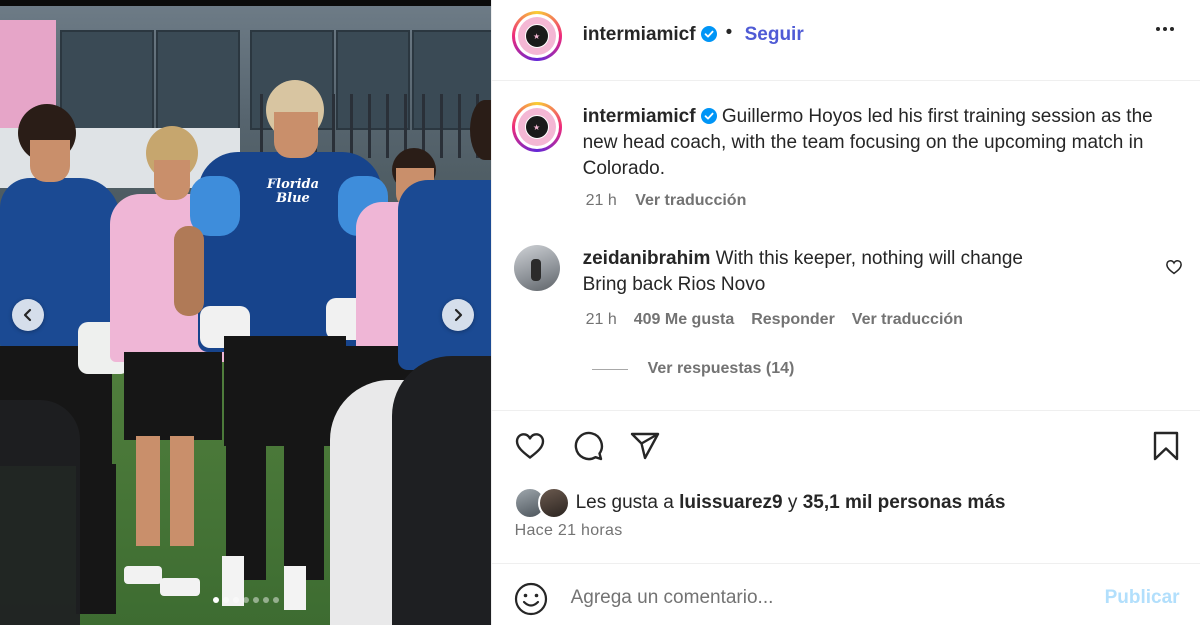  Describe the element at coordinates (1166, 446) in the screenshot. I see `bookmark-icon` at that location.